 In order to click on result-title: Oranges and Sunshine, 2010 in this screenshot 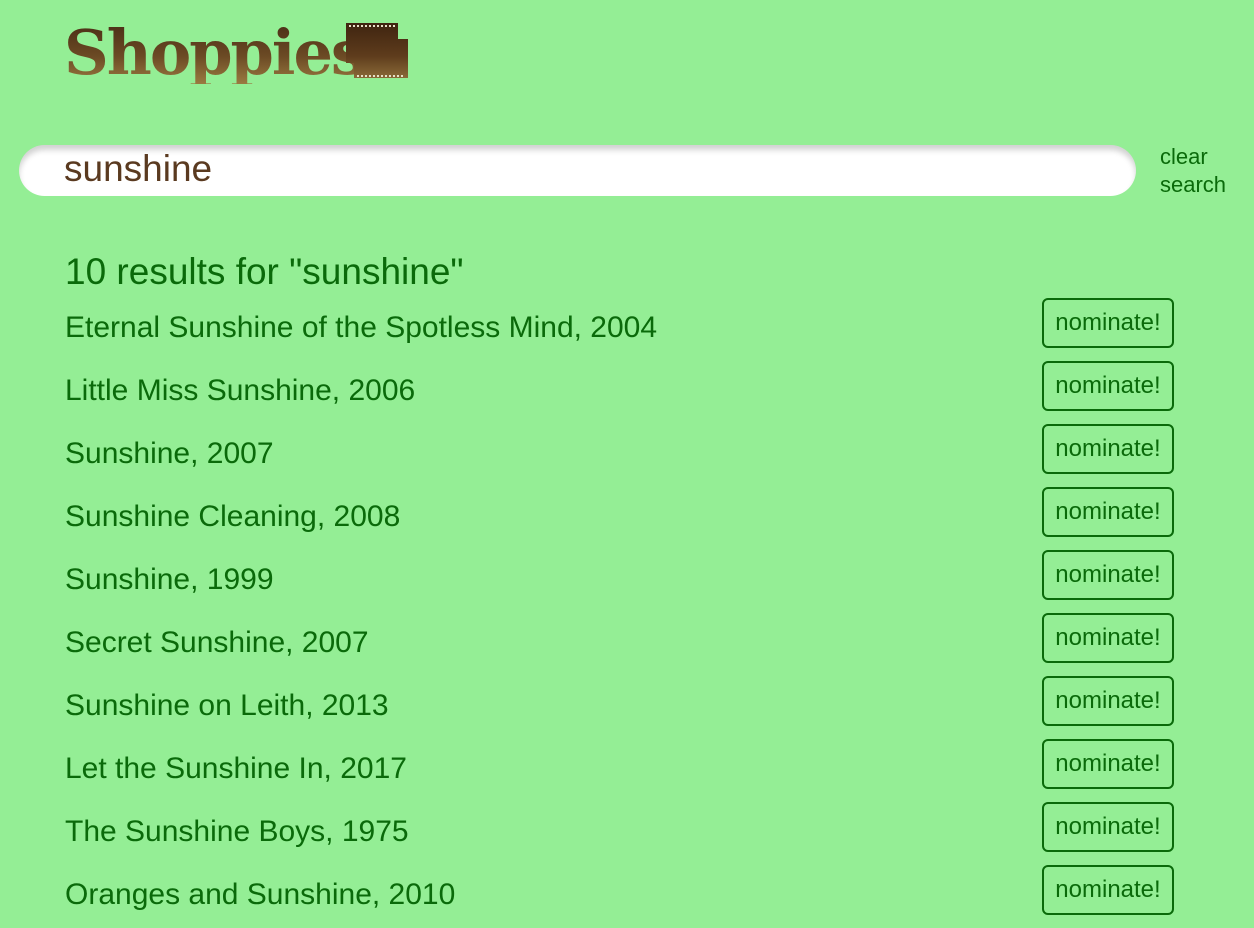, I will do `click(260, 894)`.